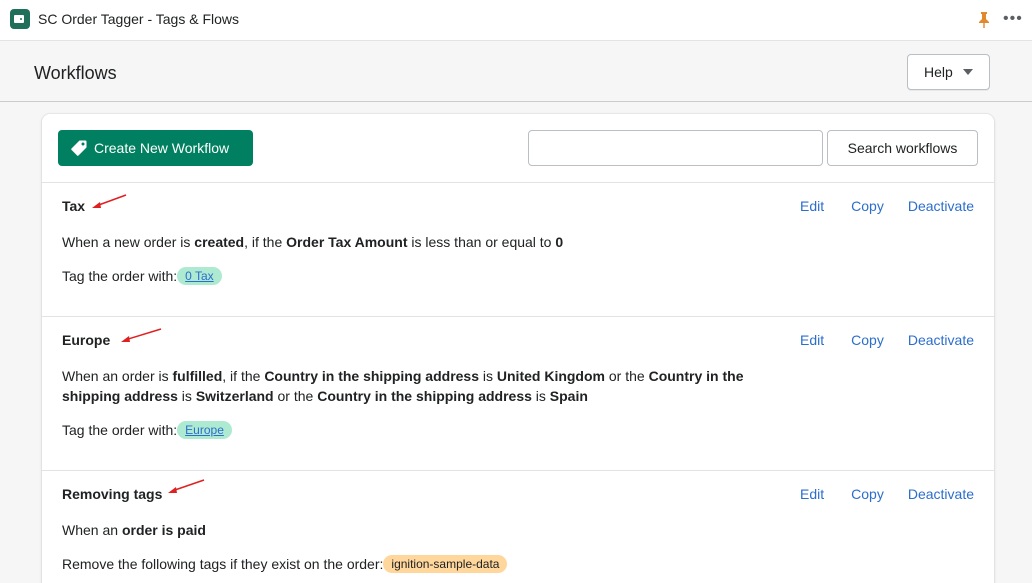 Image resolution: width=1032 pixels, height=583 pixels. Describe the element at coordinates (516, 71) in the screenshot. I see `page-header: Workflows Help` at that location.